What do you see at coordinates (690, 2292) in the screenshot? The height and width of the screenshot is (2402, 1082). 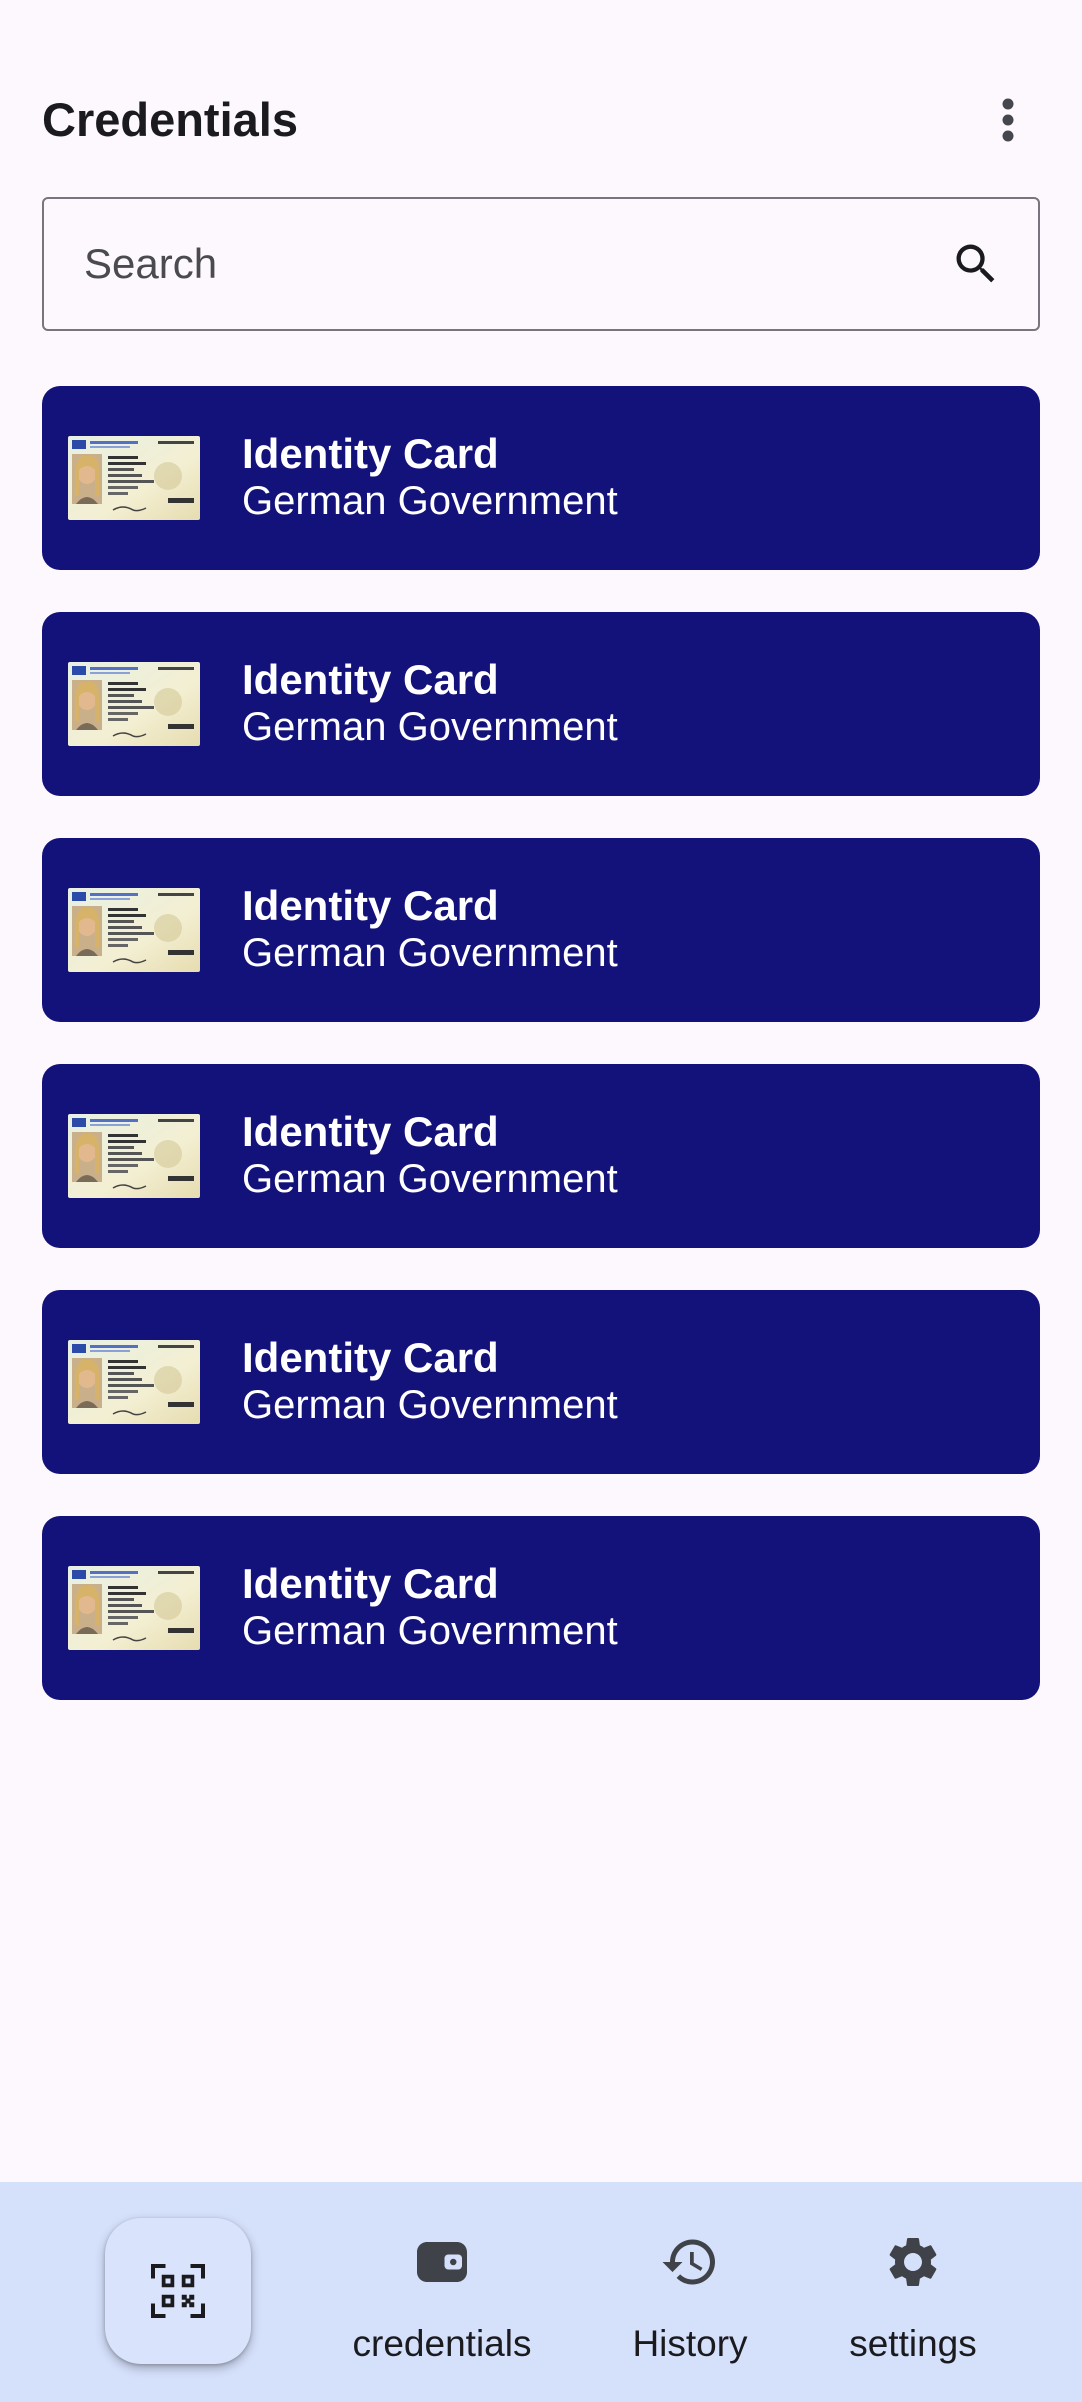 I see `nav-item-history: History` at bounding box center [690, 2292].